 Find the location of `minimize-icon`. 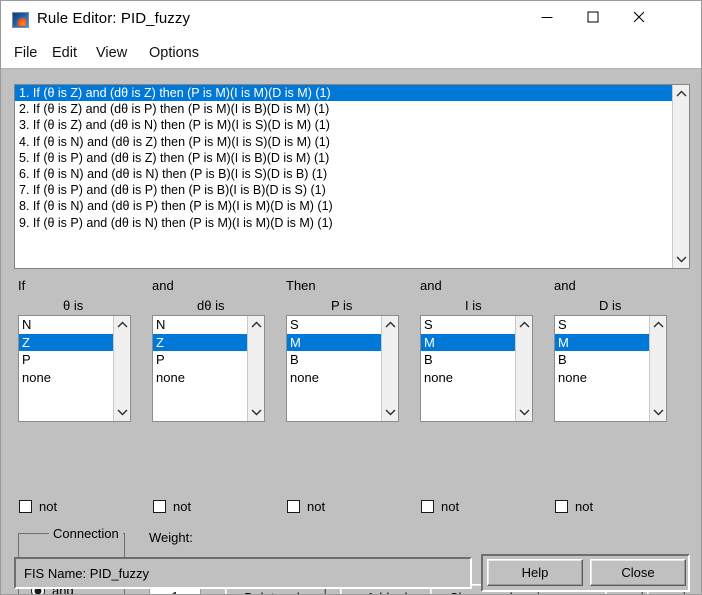

minimize-icon is located at coordinates (547, 17).